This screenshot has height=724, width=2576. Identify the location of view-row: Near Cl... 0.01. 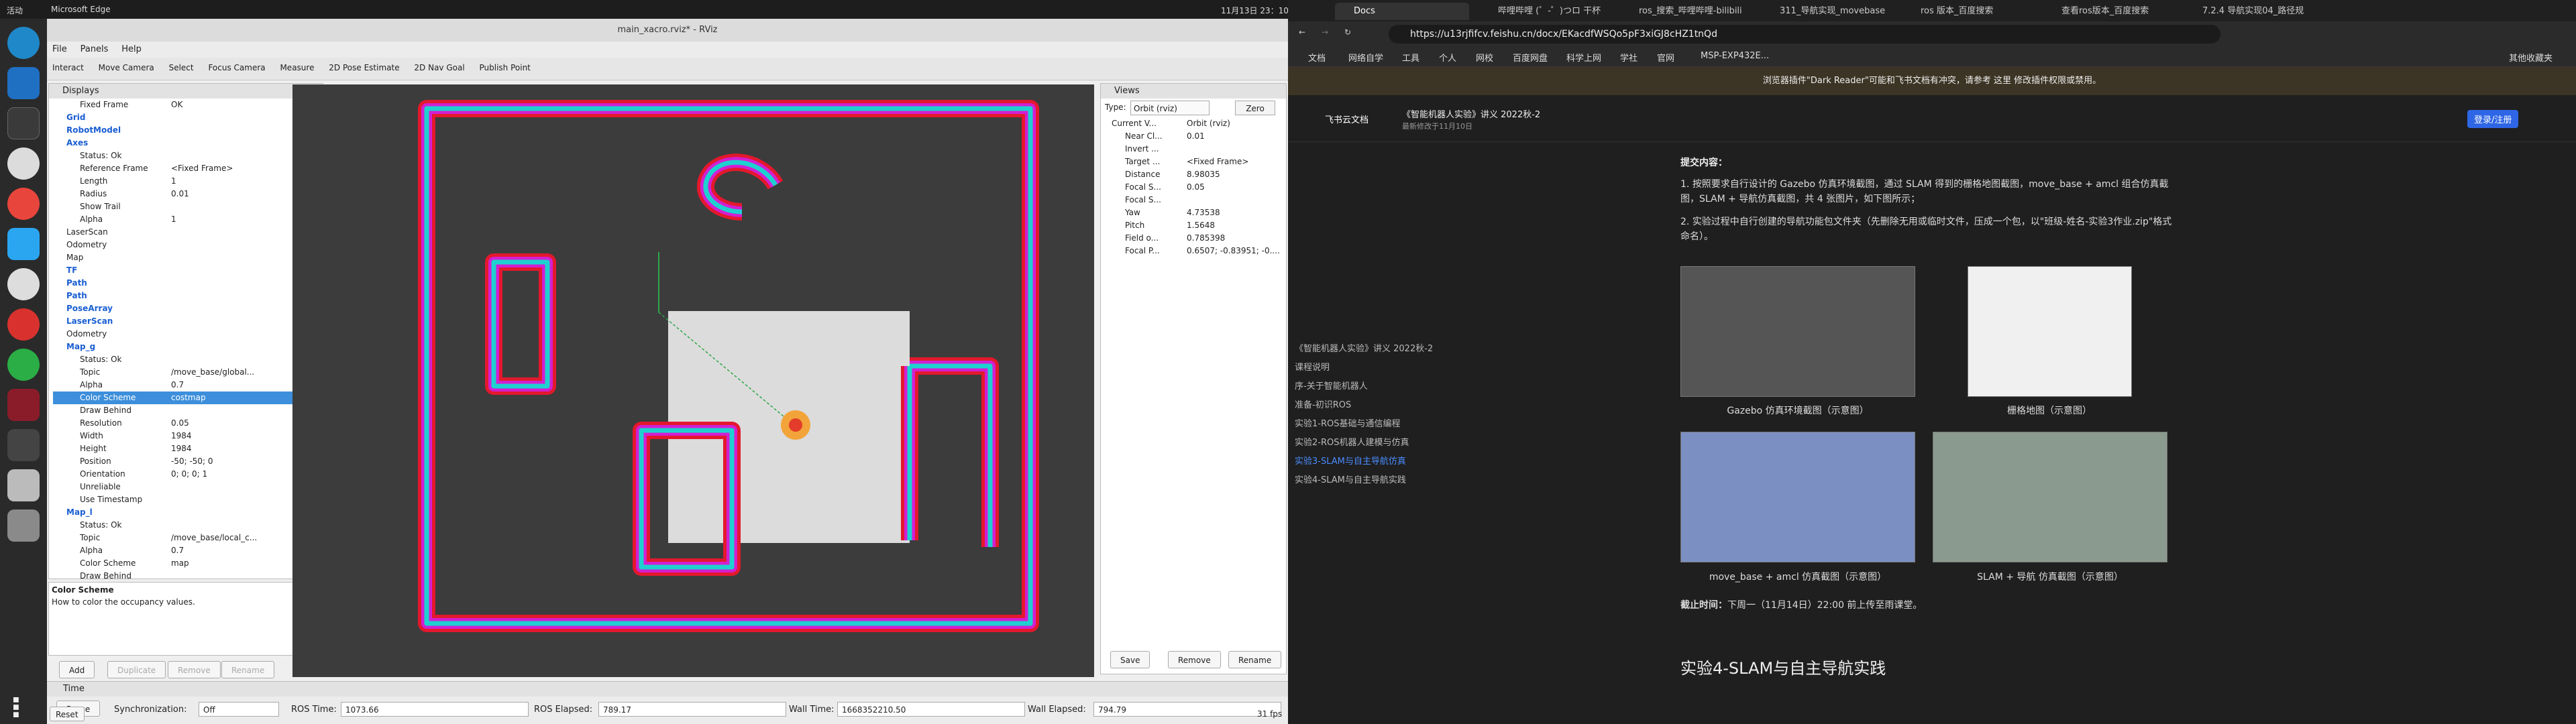
(1196, 136).